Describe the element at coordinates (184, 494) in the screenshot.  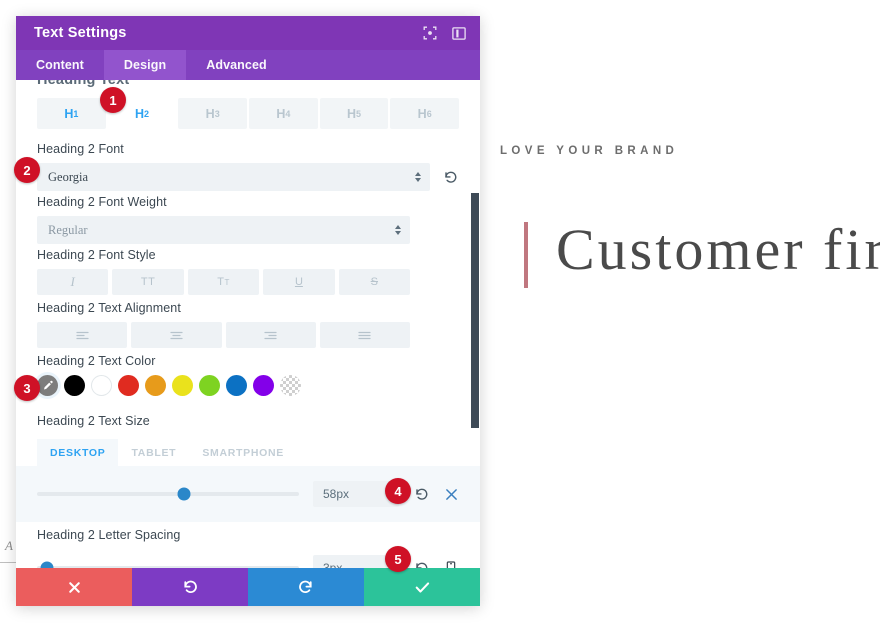
I see `text-size-slider-knob` at that location.